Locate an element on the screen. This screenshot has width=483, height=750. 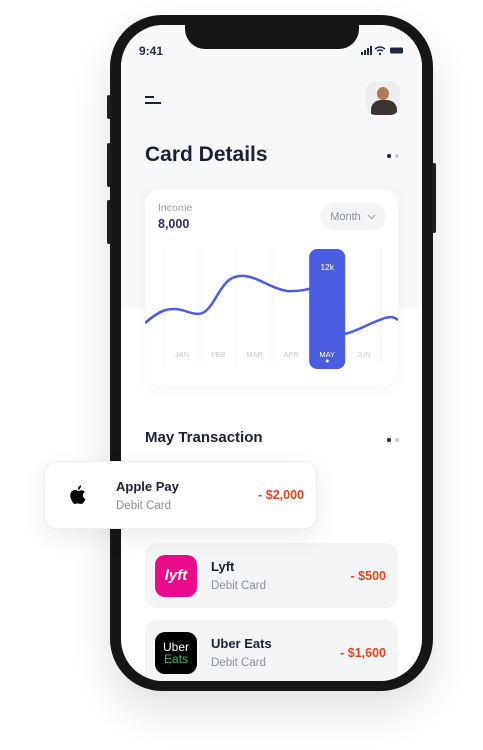
more-dots-icon is located at coordinates (393, 156).